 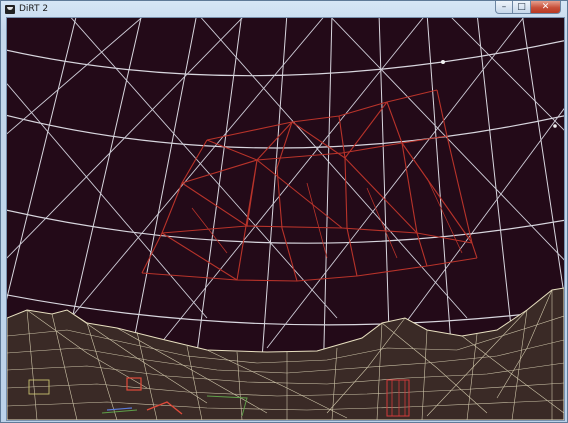 I want to click on minimize-button: –, so click(x=504, y=7).